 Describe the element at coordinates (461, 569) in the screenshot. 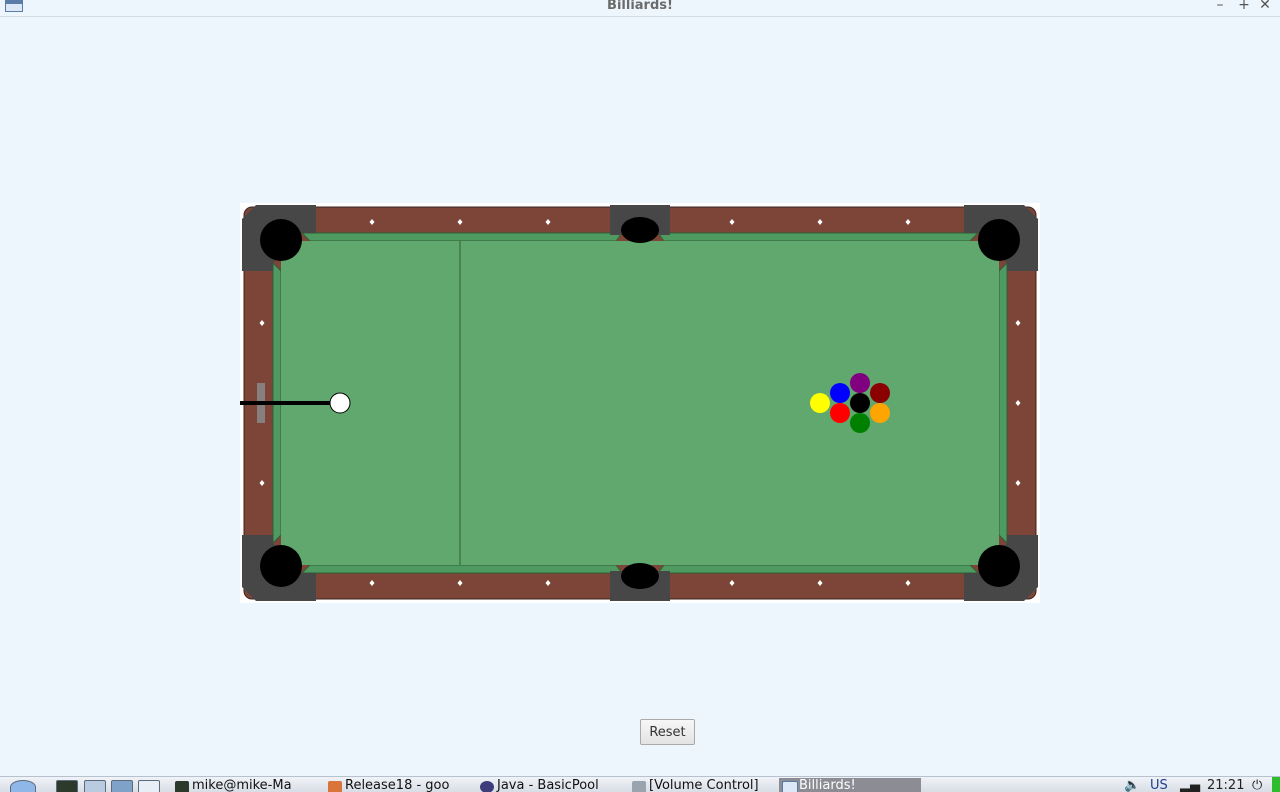

I see `cushion-bottom-left` at that location.